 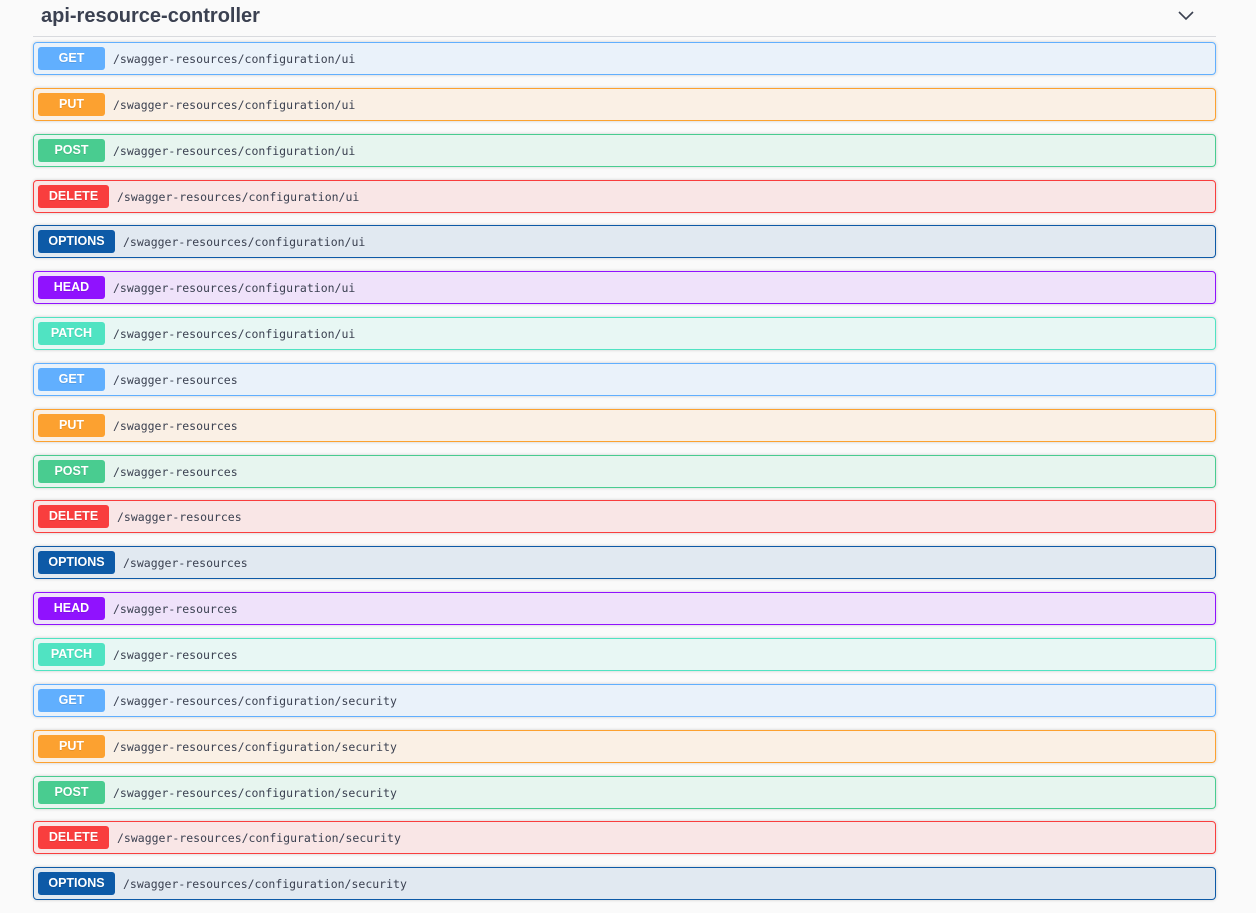 What do you see at coordinates (624, 563) in the screenshot?
I see `operation-row: OPTIONS/swagger-resources` at bounding box center [624, 563].